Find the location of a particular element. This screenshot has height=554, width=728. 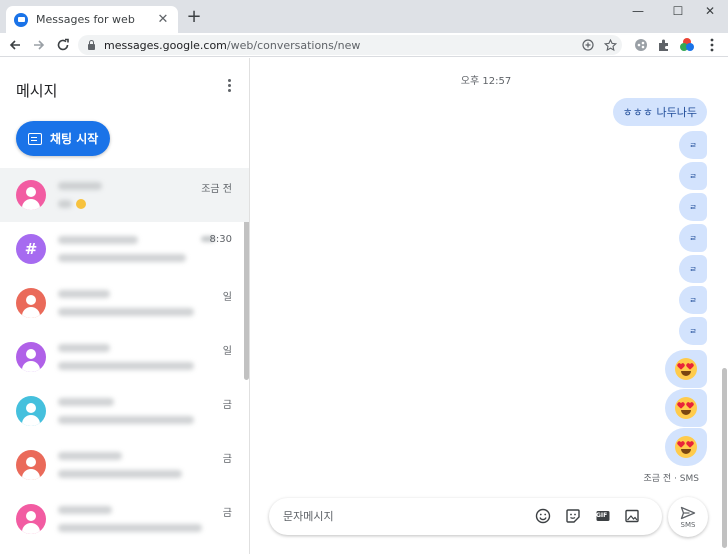

browser-tabstrip: Messages for web ✕ + — ☐ ✕ is located at coordinates (364, 16).